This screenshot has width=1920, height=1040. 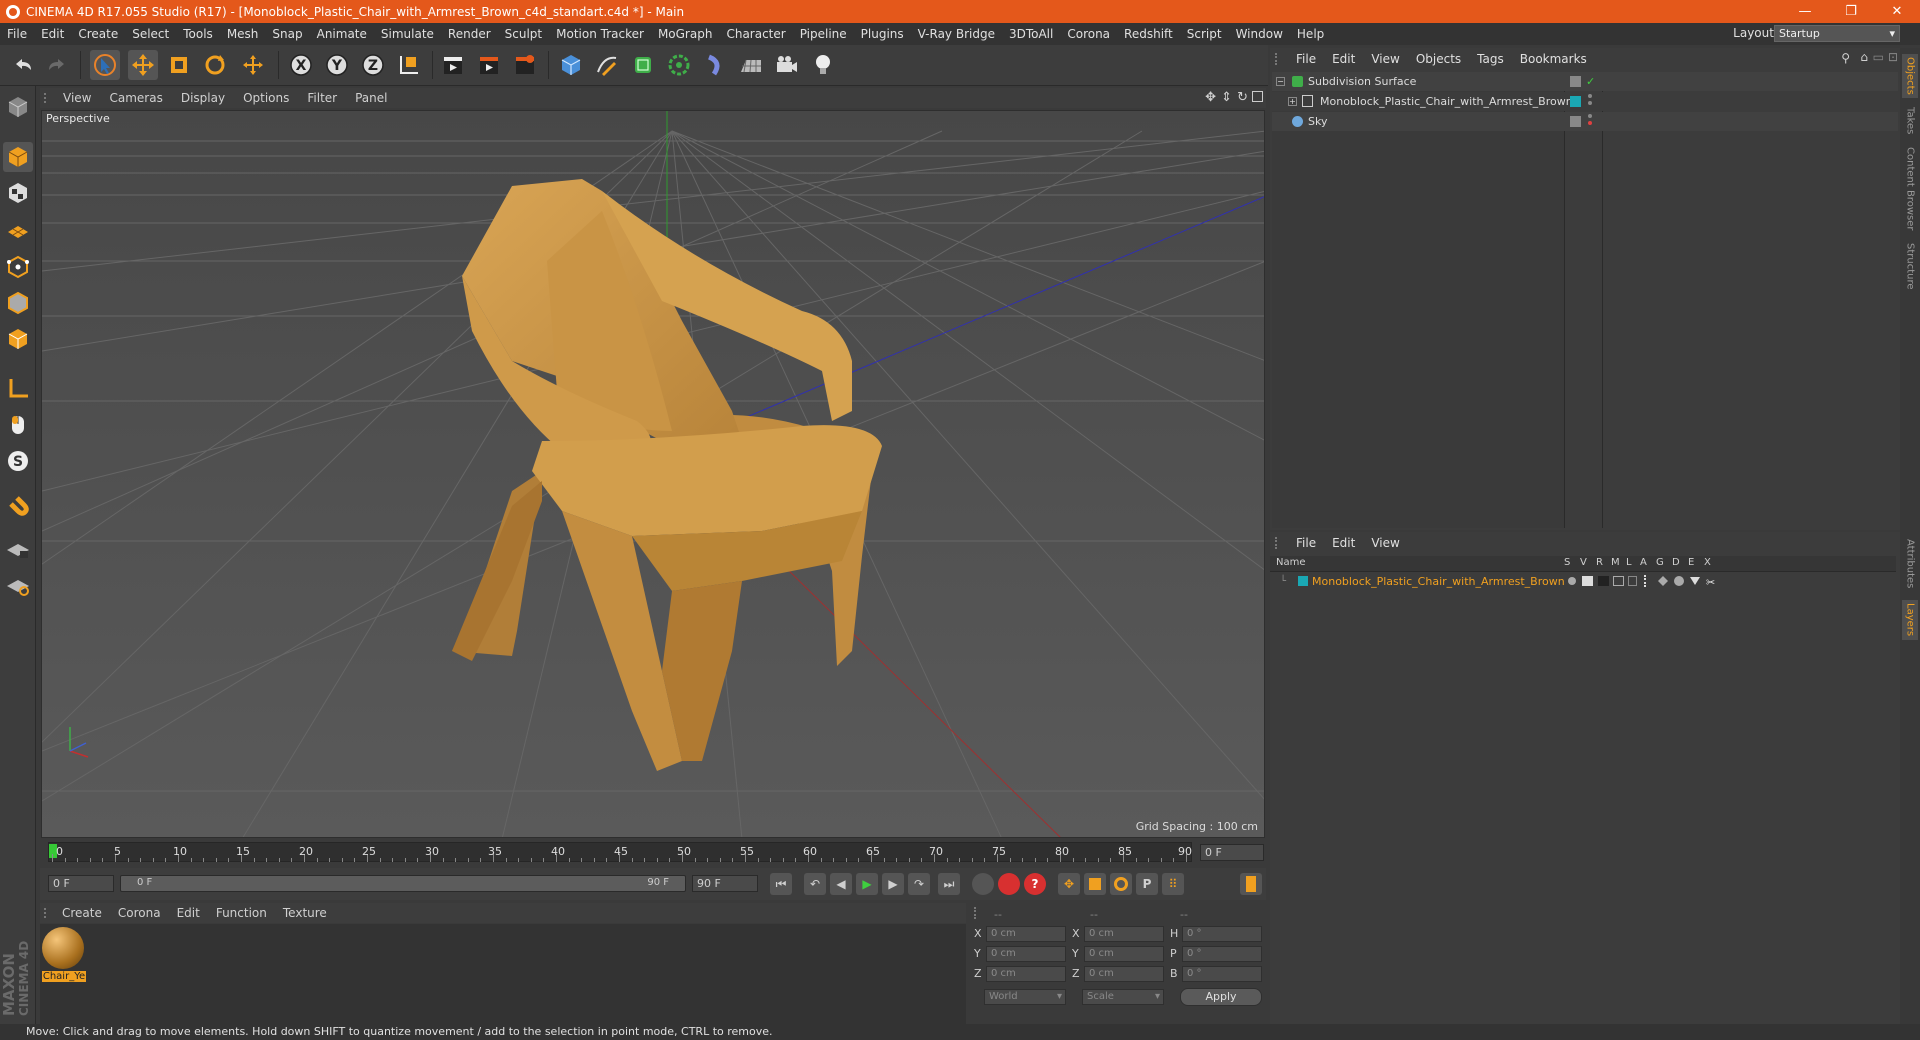 What do you see at coordinates (82, 913) in the screenshot?
I see `material-menu-create: Create` at bounding box center [82, 913].